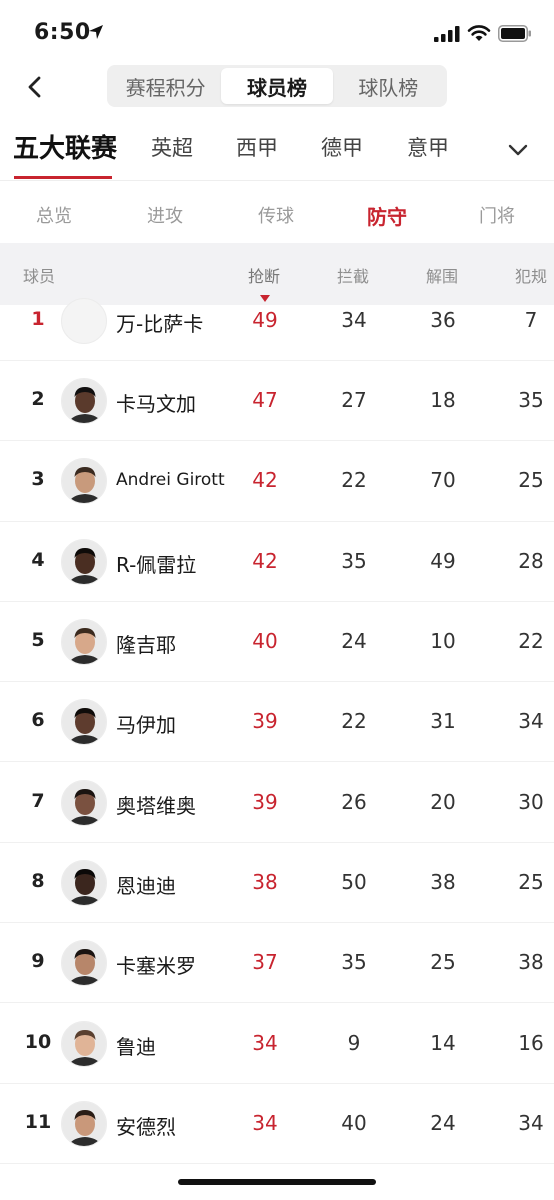 The width and height of the screenshot is (554, 1200). What do you see at coordinates (156, 804) in the screenshot?
I see `player-name: 奥塔维奥` at bounding box center [156, 804].